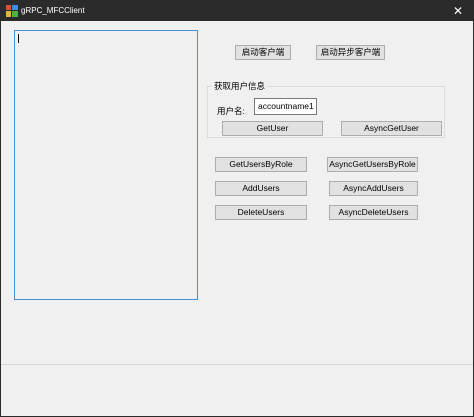 The height and width of the screenshot is (417, 474). Describe the element at coordinates (373, 212) in the screenshot. I see `async-delete-users-button: AsyncDeleteUsers` at that location.